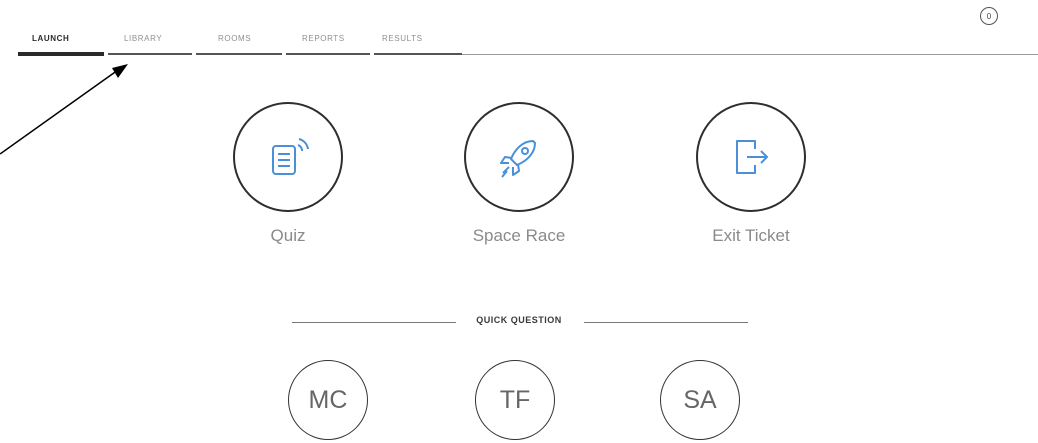 Image resolution: width=1038 pixels, height=443 pixels. What do you see at coordinates (50, 38) in the screenshot?
I see `tab-launch: LAUNCH` at bounding box center [50, 38].